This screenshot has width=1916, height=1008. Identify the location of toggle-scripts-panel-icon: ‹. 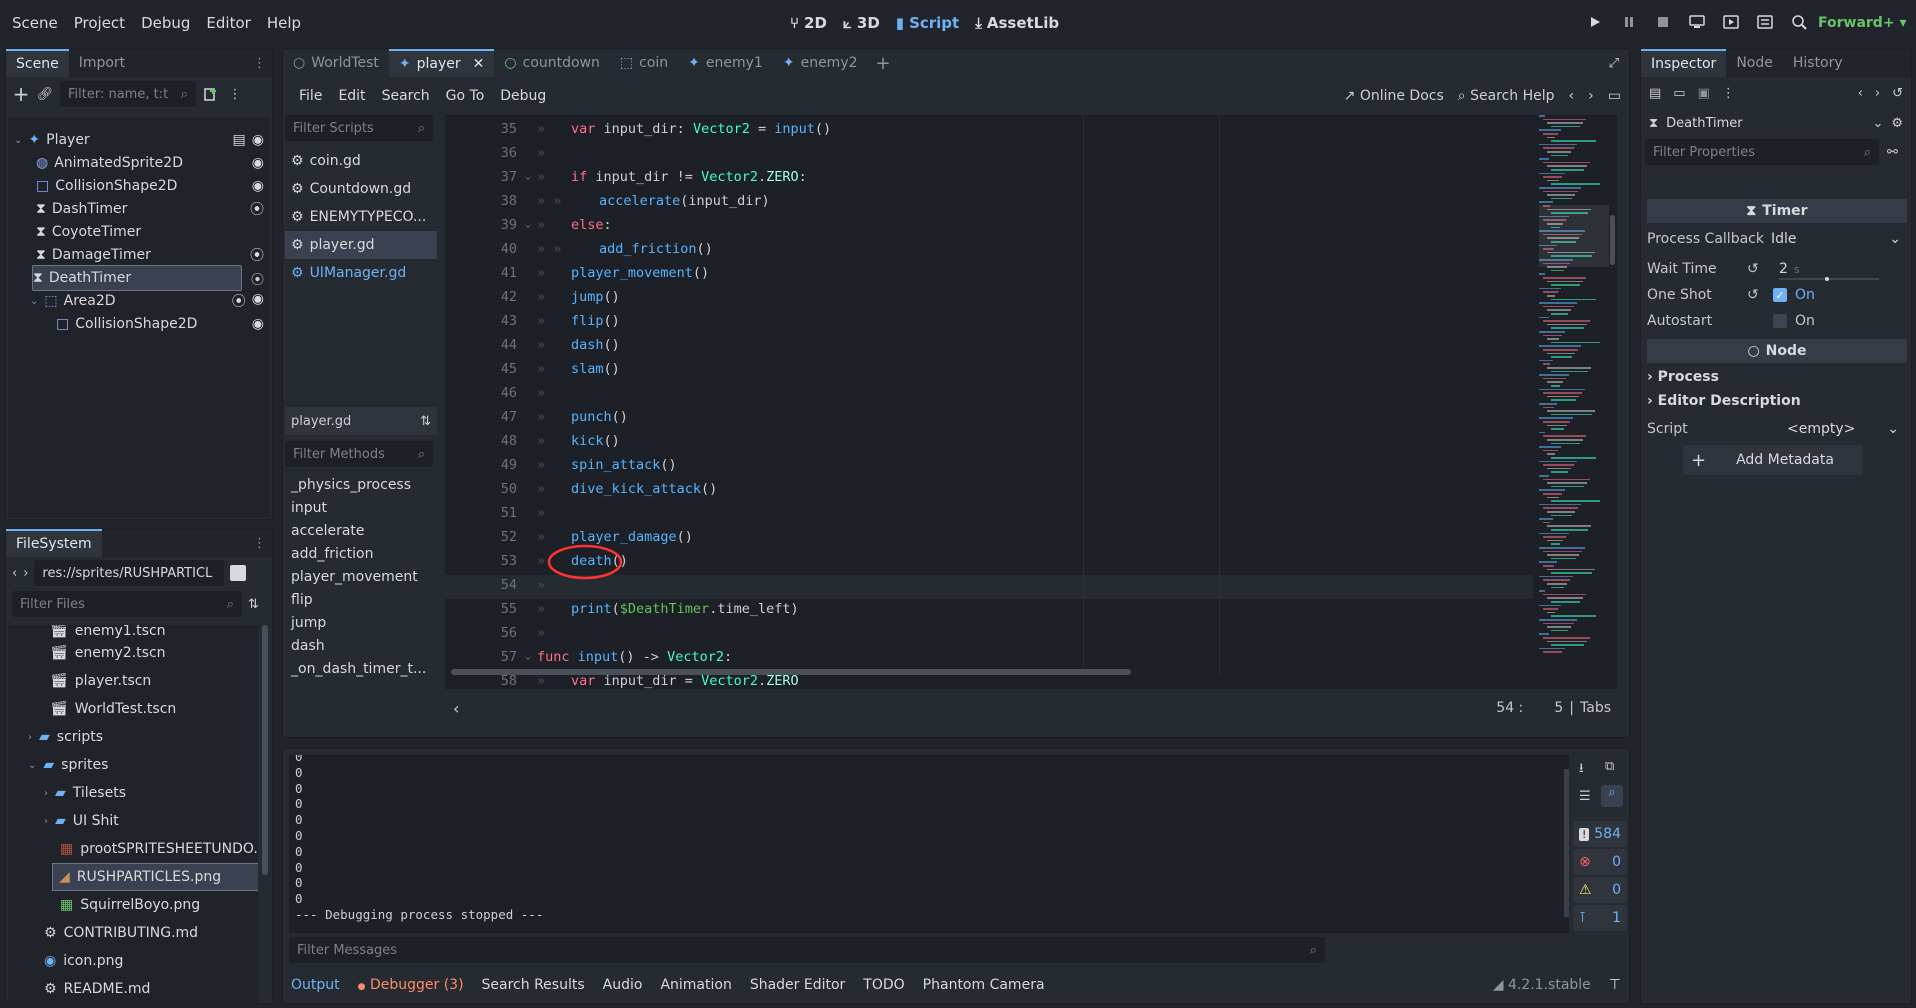
(452, 708).